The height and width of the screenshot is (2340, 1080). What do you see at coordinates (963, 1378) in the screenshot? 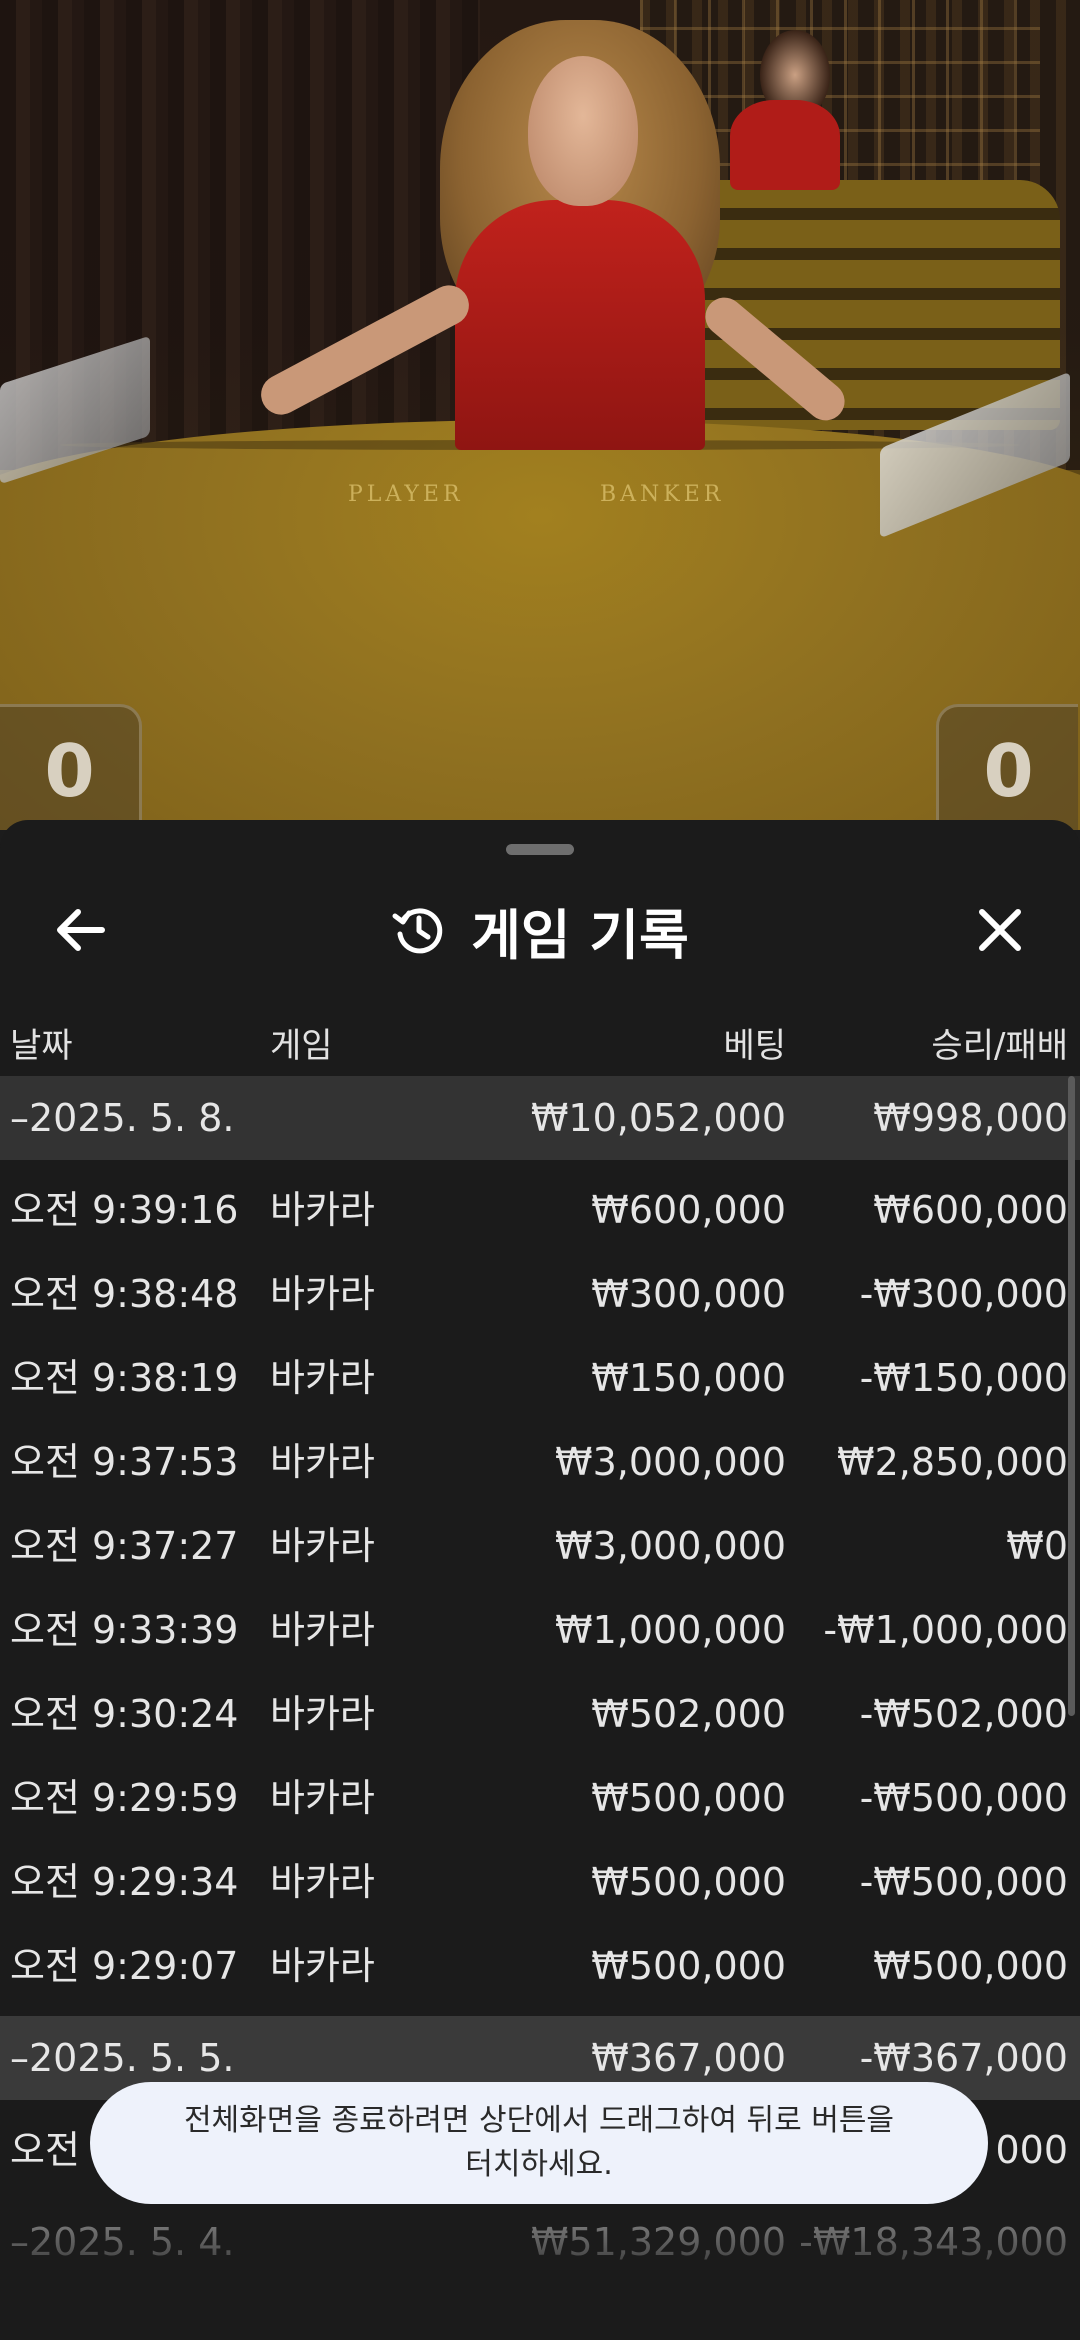
I see `row-result: -₩150,000` at bounding box center [963, 1378].